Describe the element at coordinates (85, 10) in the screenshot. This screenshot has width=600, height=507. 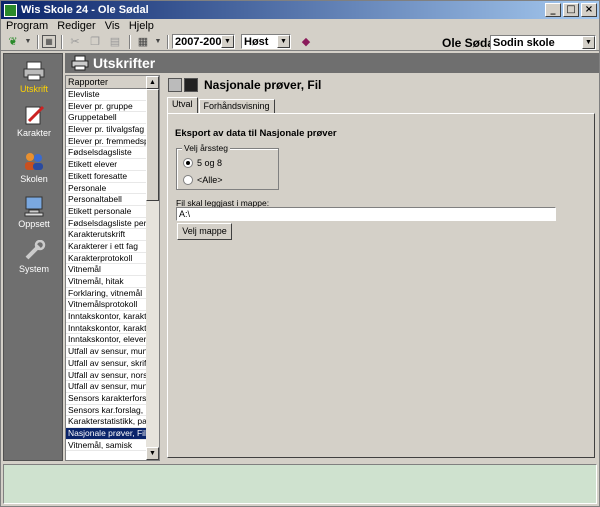
I see `window-title: Wis Skole 24 - Ole Sødal` at that location.